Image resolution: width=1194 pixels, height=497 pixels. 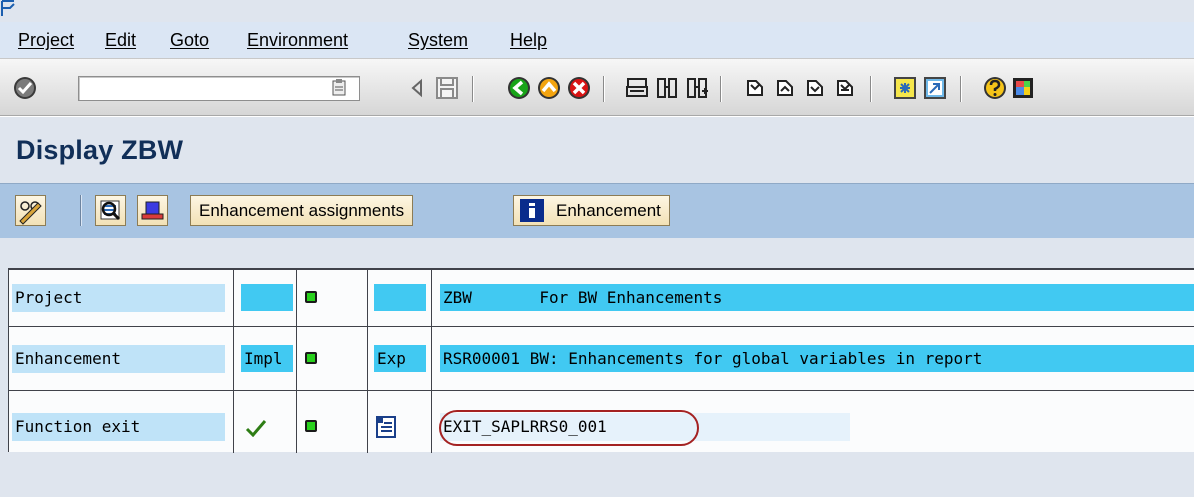 I want to click on exit-icon, so click(x=549, y=88).